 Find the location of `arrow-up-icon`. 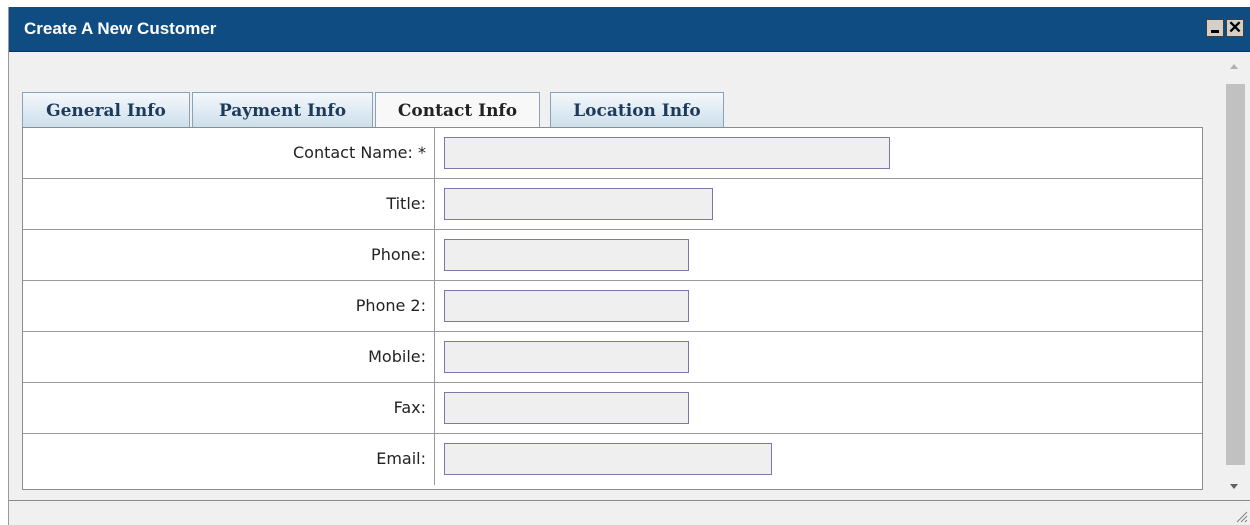

arrow-up-icon is located at coordinates (1234, 66).